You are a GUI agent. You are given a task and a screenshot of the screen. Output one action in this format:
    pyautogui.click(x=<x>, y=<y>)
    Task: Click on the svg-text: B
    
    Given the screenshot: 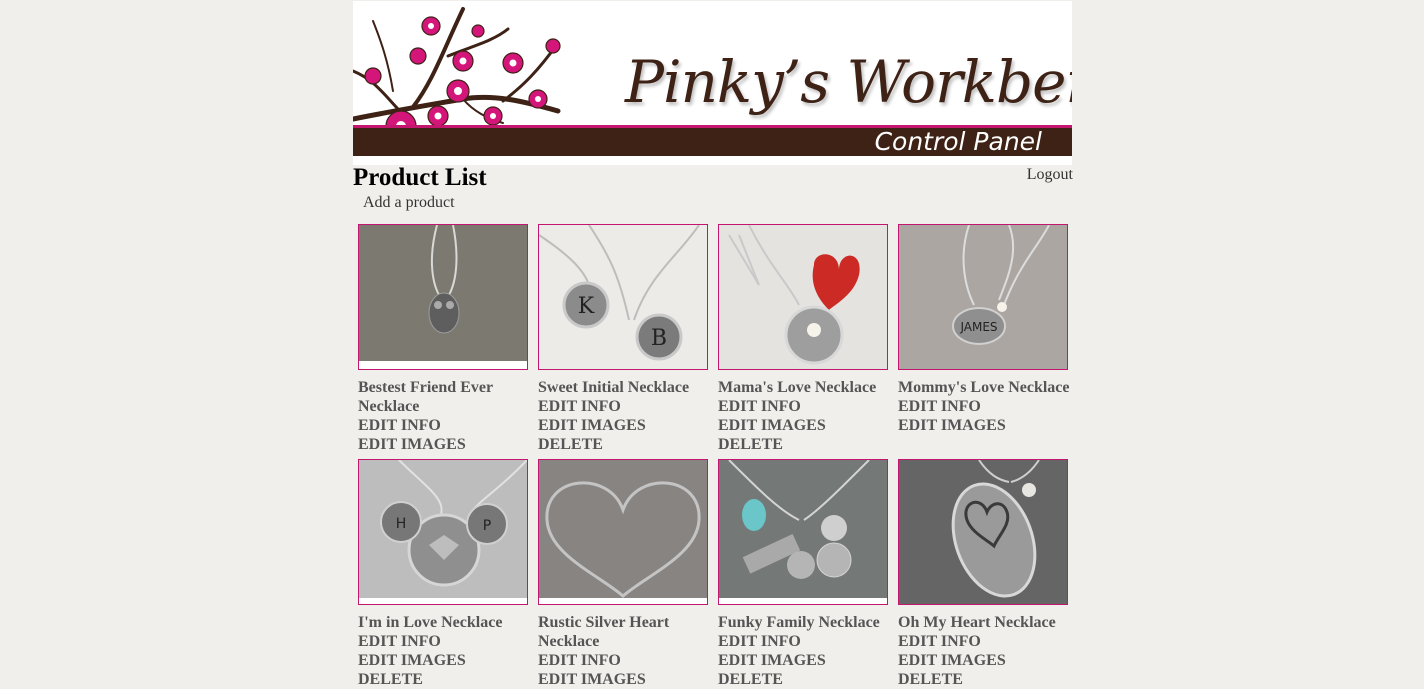 What is the action you would take?
    pyautogui.click(x=659, y=338)
    